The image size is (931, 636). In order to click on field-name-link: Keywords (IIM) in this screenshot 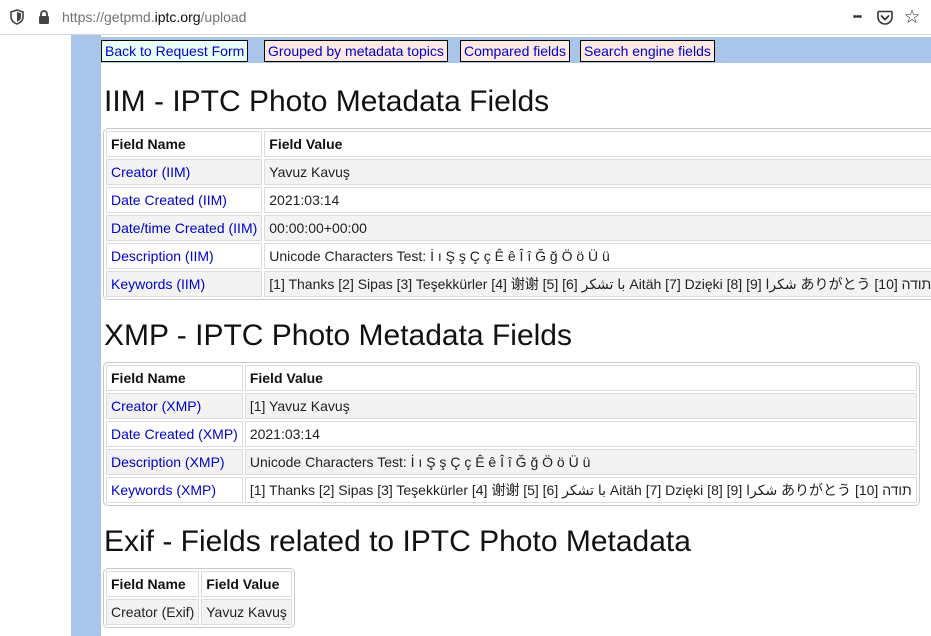, I will do `click(158, 284)`.